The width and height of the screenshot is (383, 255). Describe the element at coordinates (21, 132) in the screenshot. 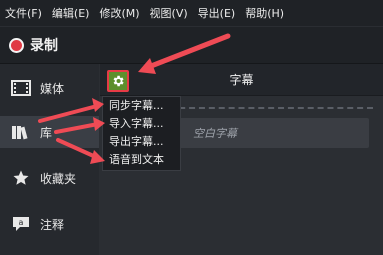

I see `library-books-icon` at that location.